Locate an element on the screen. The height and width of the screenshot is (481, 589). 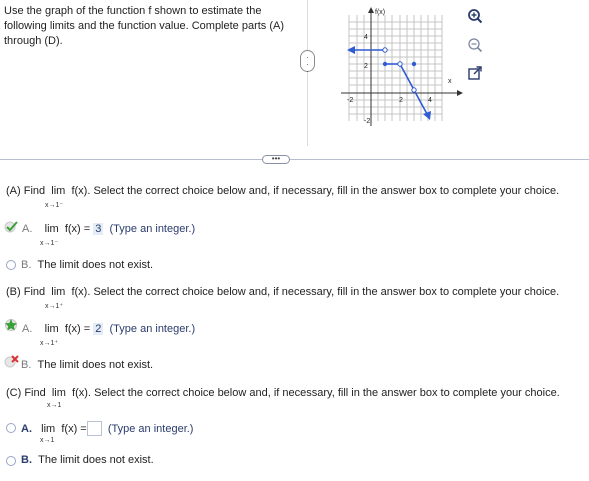
part-b-answer-value: 2 is located at coordinates (98, 329).